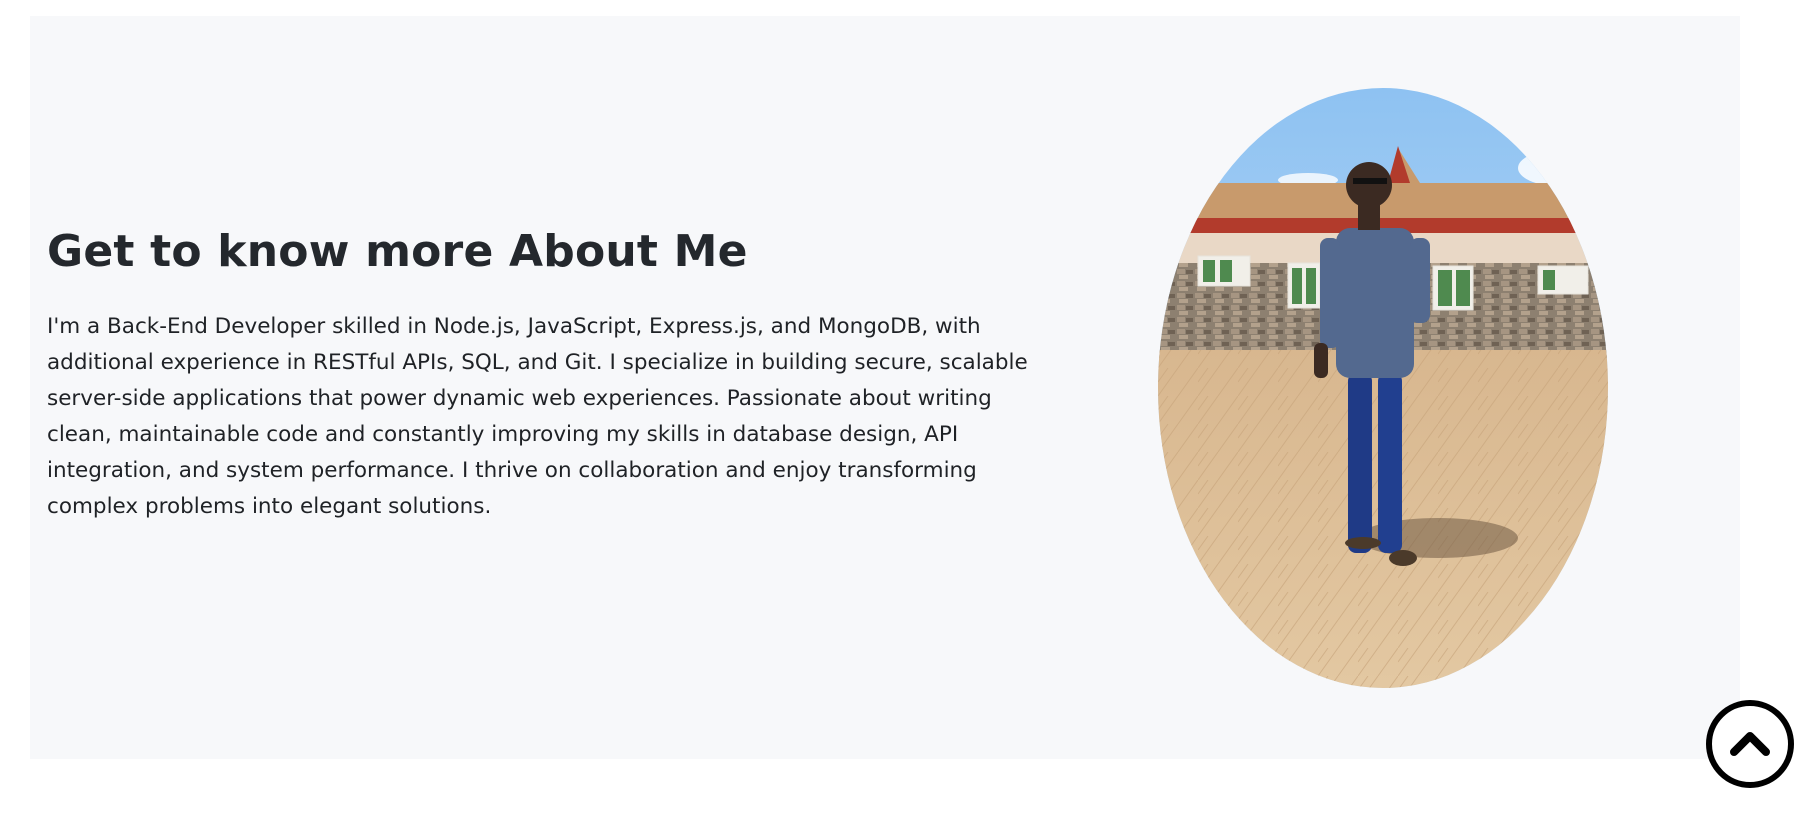 This screenshot has height=816, width=1806. I want to click on scroll-to-top-button, so click(1750, 744).